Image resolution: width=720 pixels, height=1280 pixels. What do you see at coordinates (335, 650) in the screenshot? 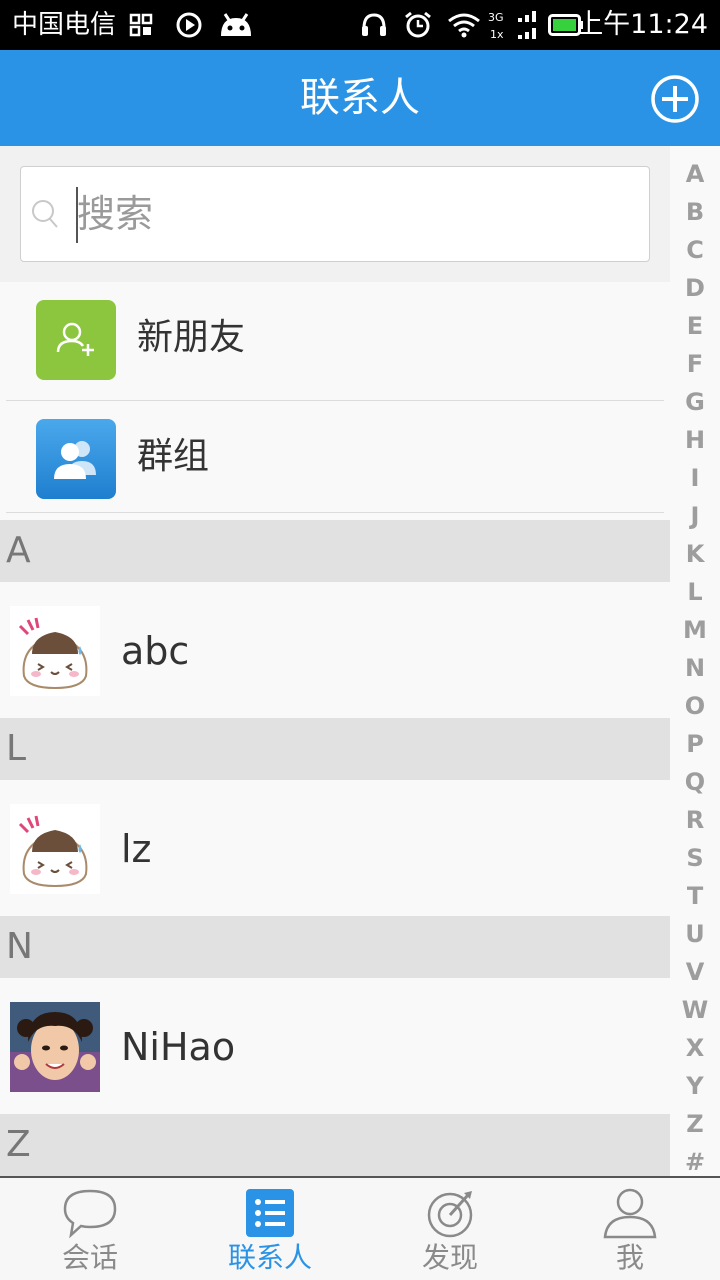
I see `contact-row-abc: abc` at bounding box center [335, 650].